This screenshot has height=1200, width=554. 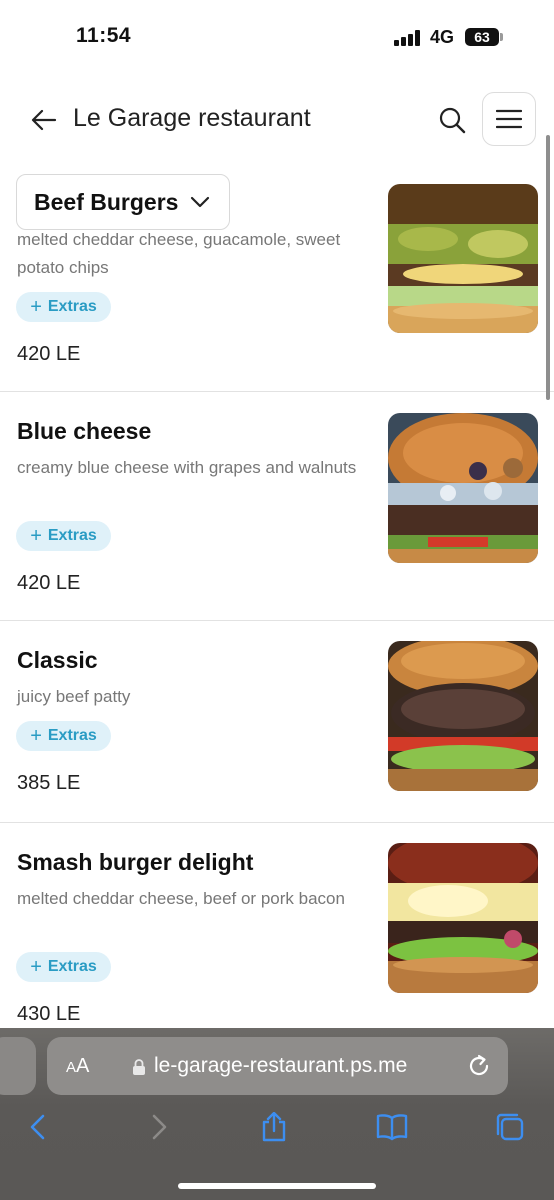 I want to click on back-arrow-icon, so click(x=44, y=120).